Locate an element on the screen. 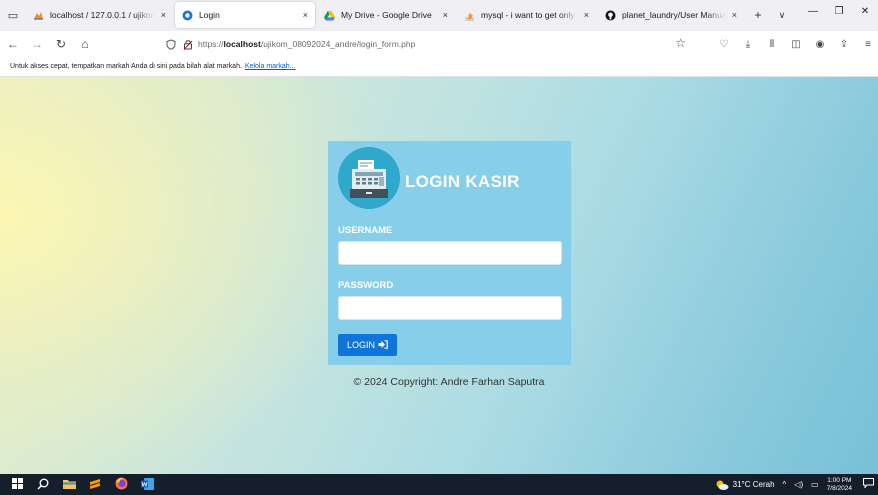  close-icon: ✕ is located at coordinates (865, 11).